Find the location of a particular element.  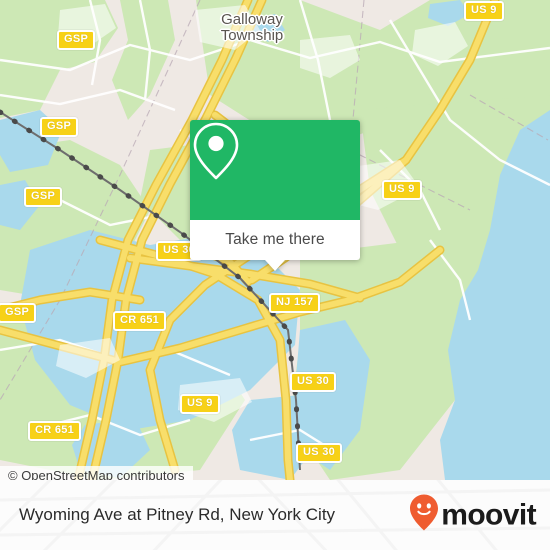

shield-gsp-1: GSP is located at coordinates (76, 40).